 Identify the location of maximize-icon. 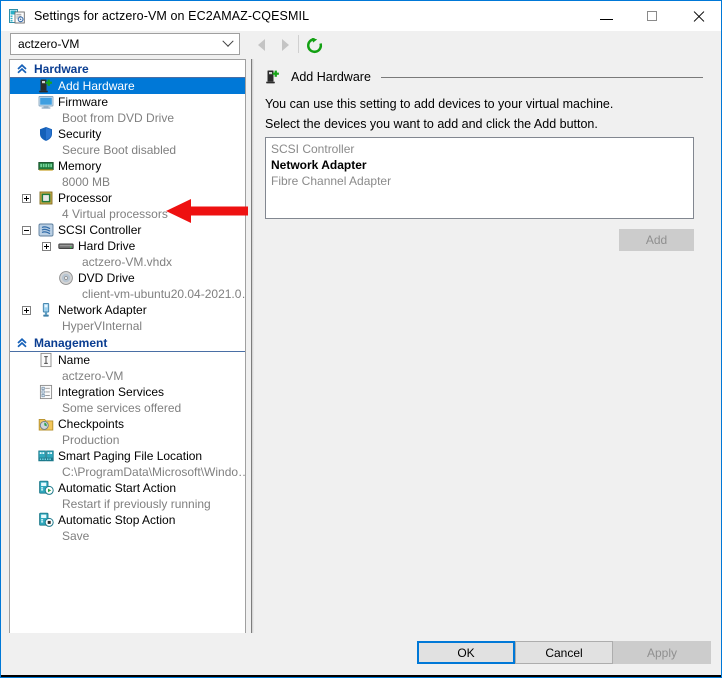
(652, 16).